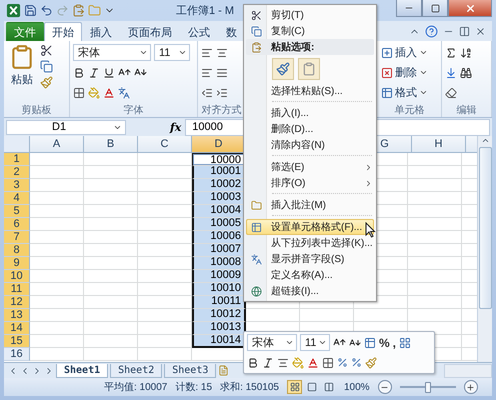  Describe the element at coordinates (219, 276) in the screenshot. I see `table-cell: 10009` at that location.